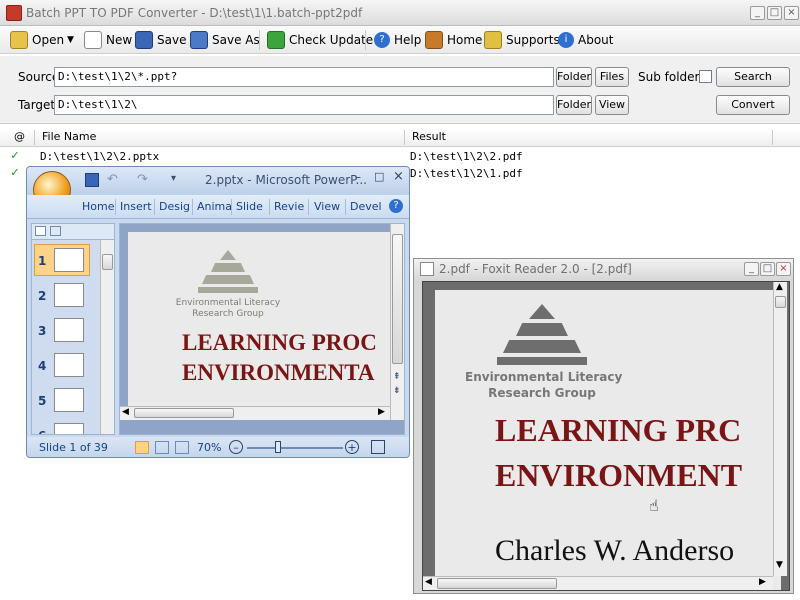  I want to click on tab-animations: Anima, so click(214, 206).